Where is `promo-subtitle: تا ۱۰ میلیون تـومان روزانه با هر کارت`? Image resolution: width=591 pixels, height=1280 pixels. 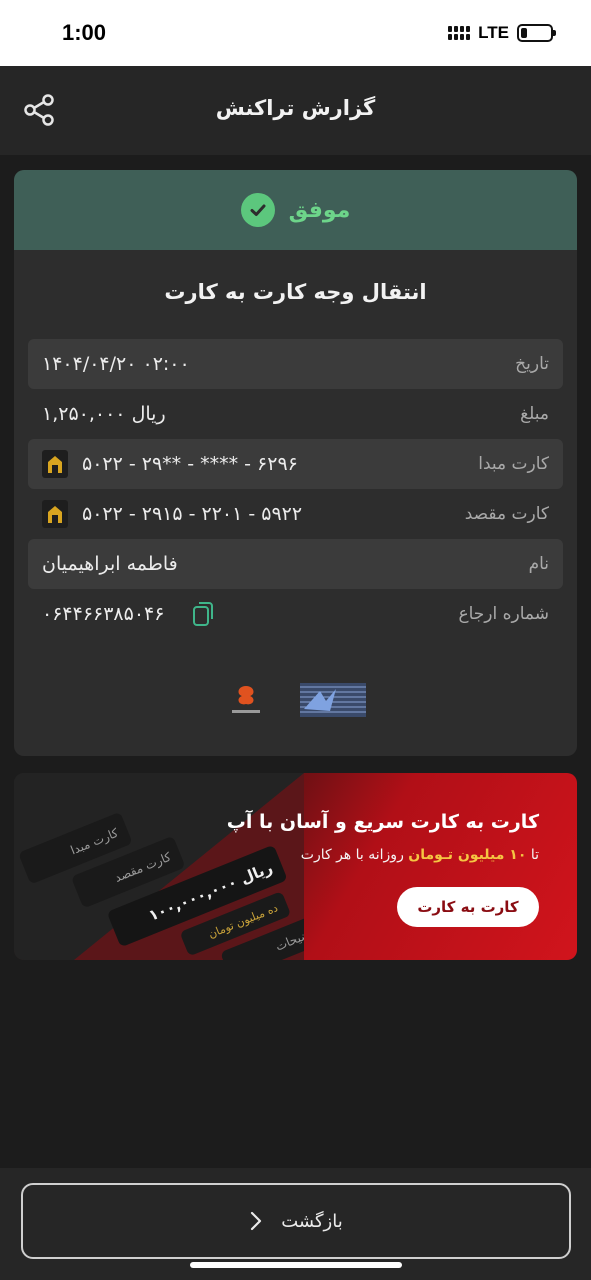 promo-subtitle: تا ۱۰ میلیون تـومان روزانه با هر کارت is located at coordinates (420, 855).